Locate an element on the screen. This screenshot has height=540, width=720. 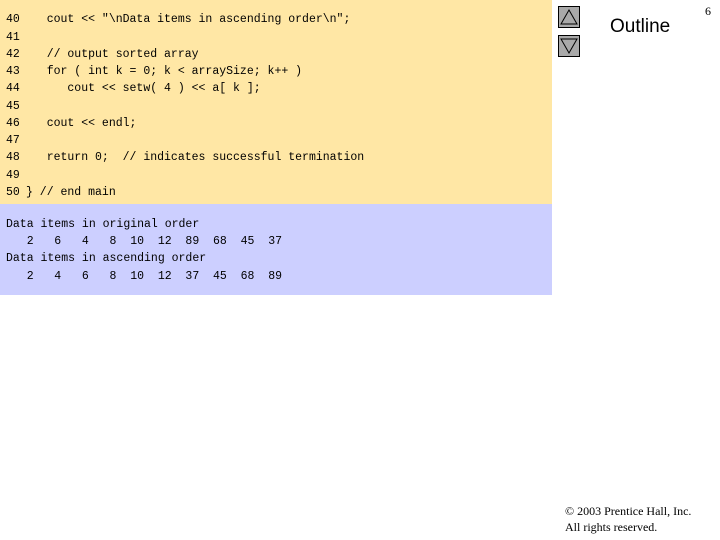
code-line-45: 45 is located at coordinates (16, 107).